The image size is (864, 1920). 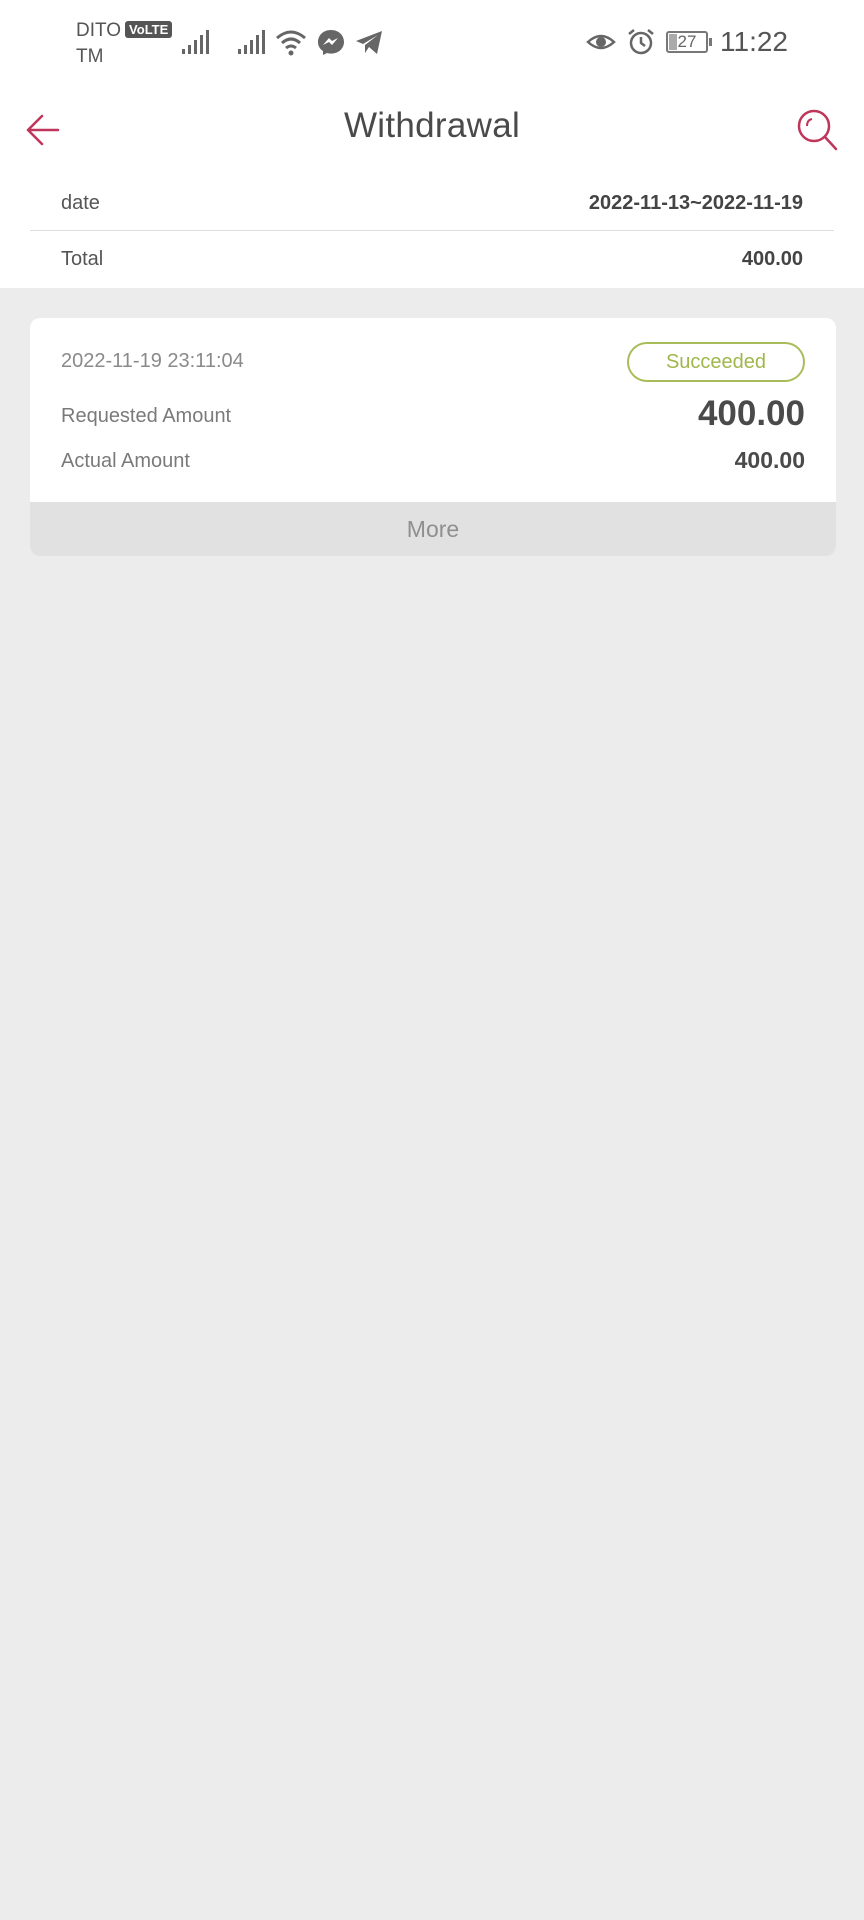 I want to click on search-button, so click(x=818, y=130).